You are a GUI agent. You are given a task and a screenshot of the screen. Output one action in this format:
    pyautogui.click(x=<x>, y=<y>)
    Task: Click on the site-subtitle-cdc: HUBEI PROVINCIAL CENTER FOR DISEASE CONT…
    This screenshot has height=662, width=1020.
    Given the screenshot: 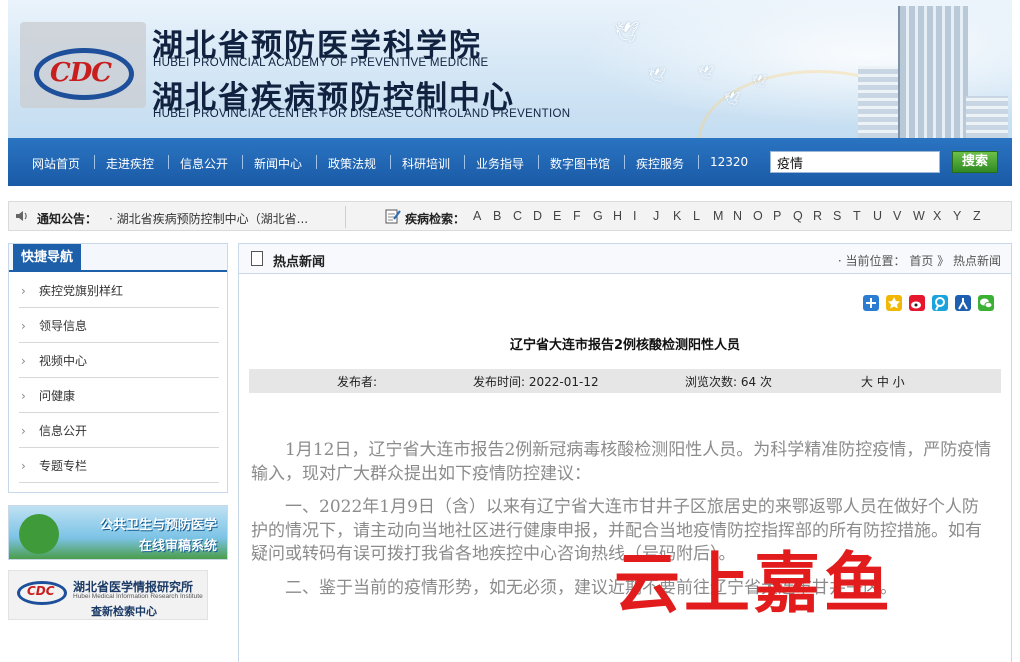 What is the action you would take?
    pyautogui.click(x=362, y=114)
    